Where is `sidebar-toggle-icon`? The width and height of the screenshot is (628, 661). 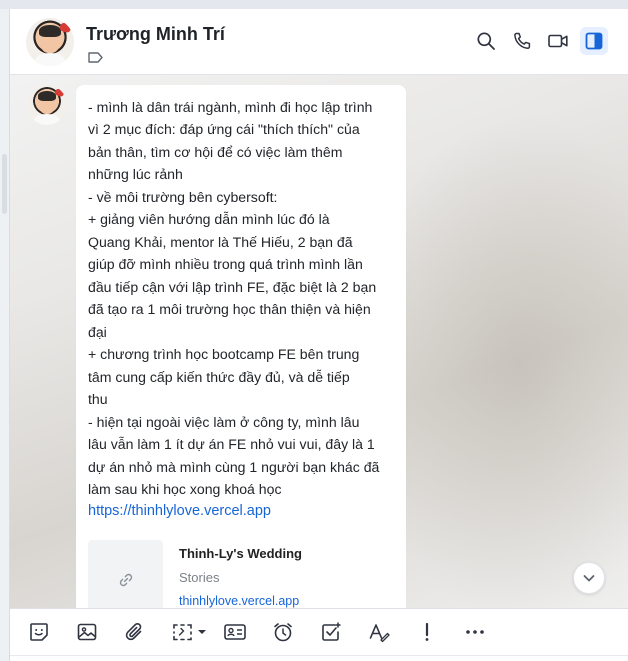 sidebar-toggle-icon is located at coordinates (594, 41).